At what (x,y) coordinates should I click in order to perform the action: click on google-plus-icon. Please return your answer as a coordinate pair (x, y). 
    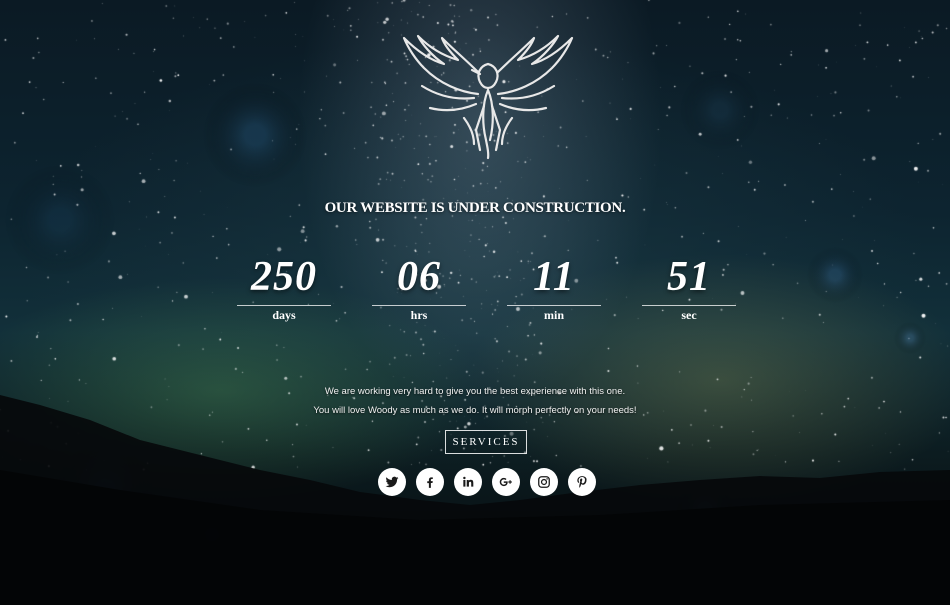
    Looking at the image, I should click on (505, 482).